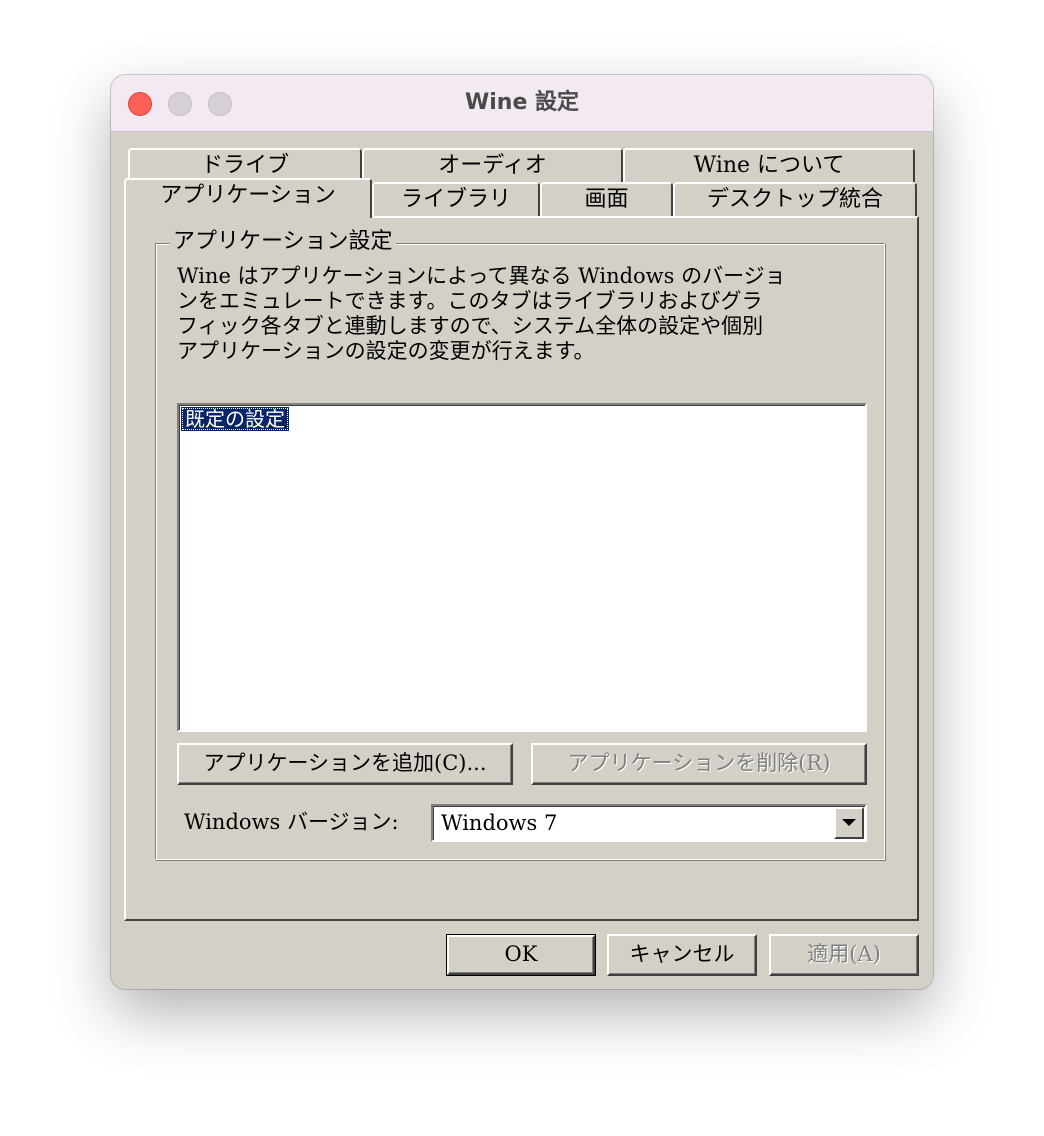 The width and height of the screenshot is (1044, 1136). Describe the element at coordinates (682, 955) in the screenshot. I see `cancel-button: キャンセル` at that location.